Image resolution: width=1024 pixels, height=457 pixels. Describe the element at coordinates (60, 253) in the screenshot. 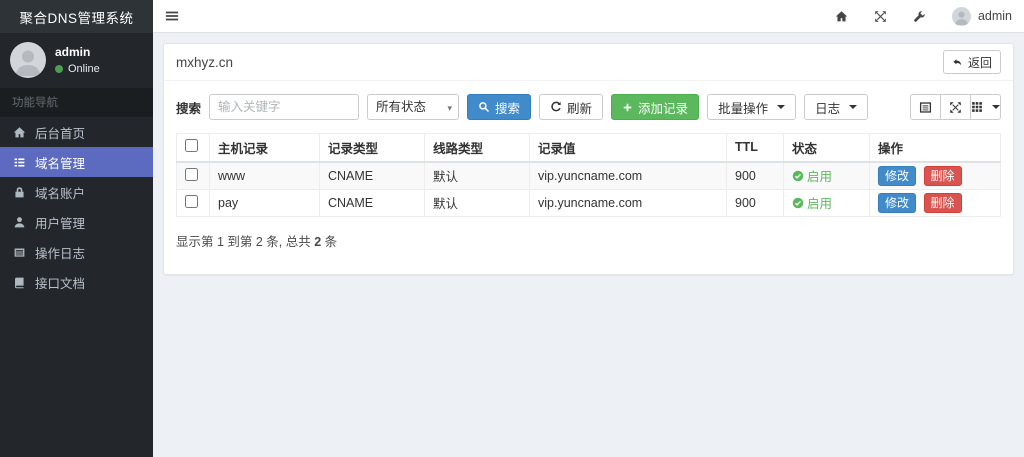

I see `sidebar-item-label: 操作日志` at that location.